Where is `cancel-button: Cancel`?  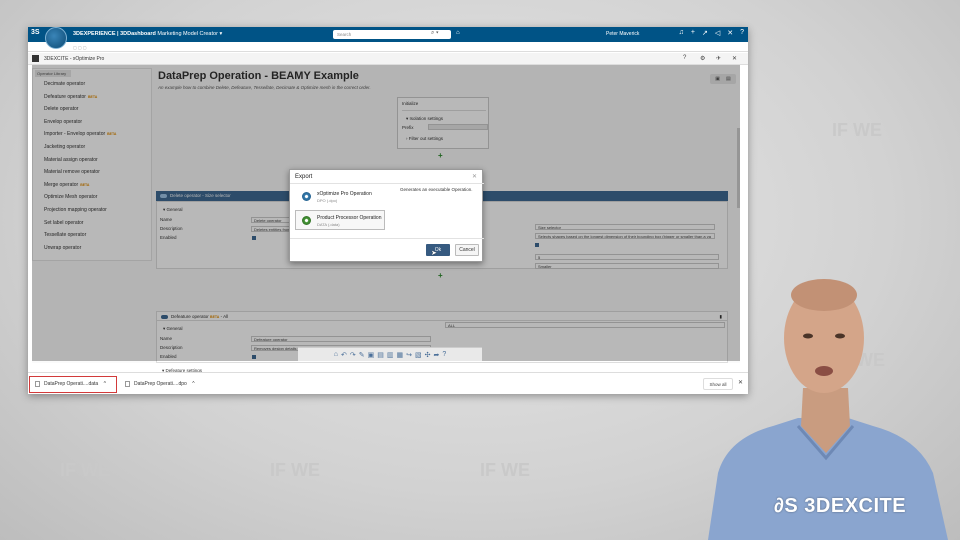
cancel-button: Cancel is located at coordinates (467, 250).